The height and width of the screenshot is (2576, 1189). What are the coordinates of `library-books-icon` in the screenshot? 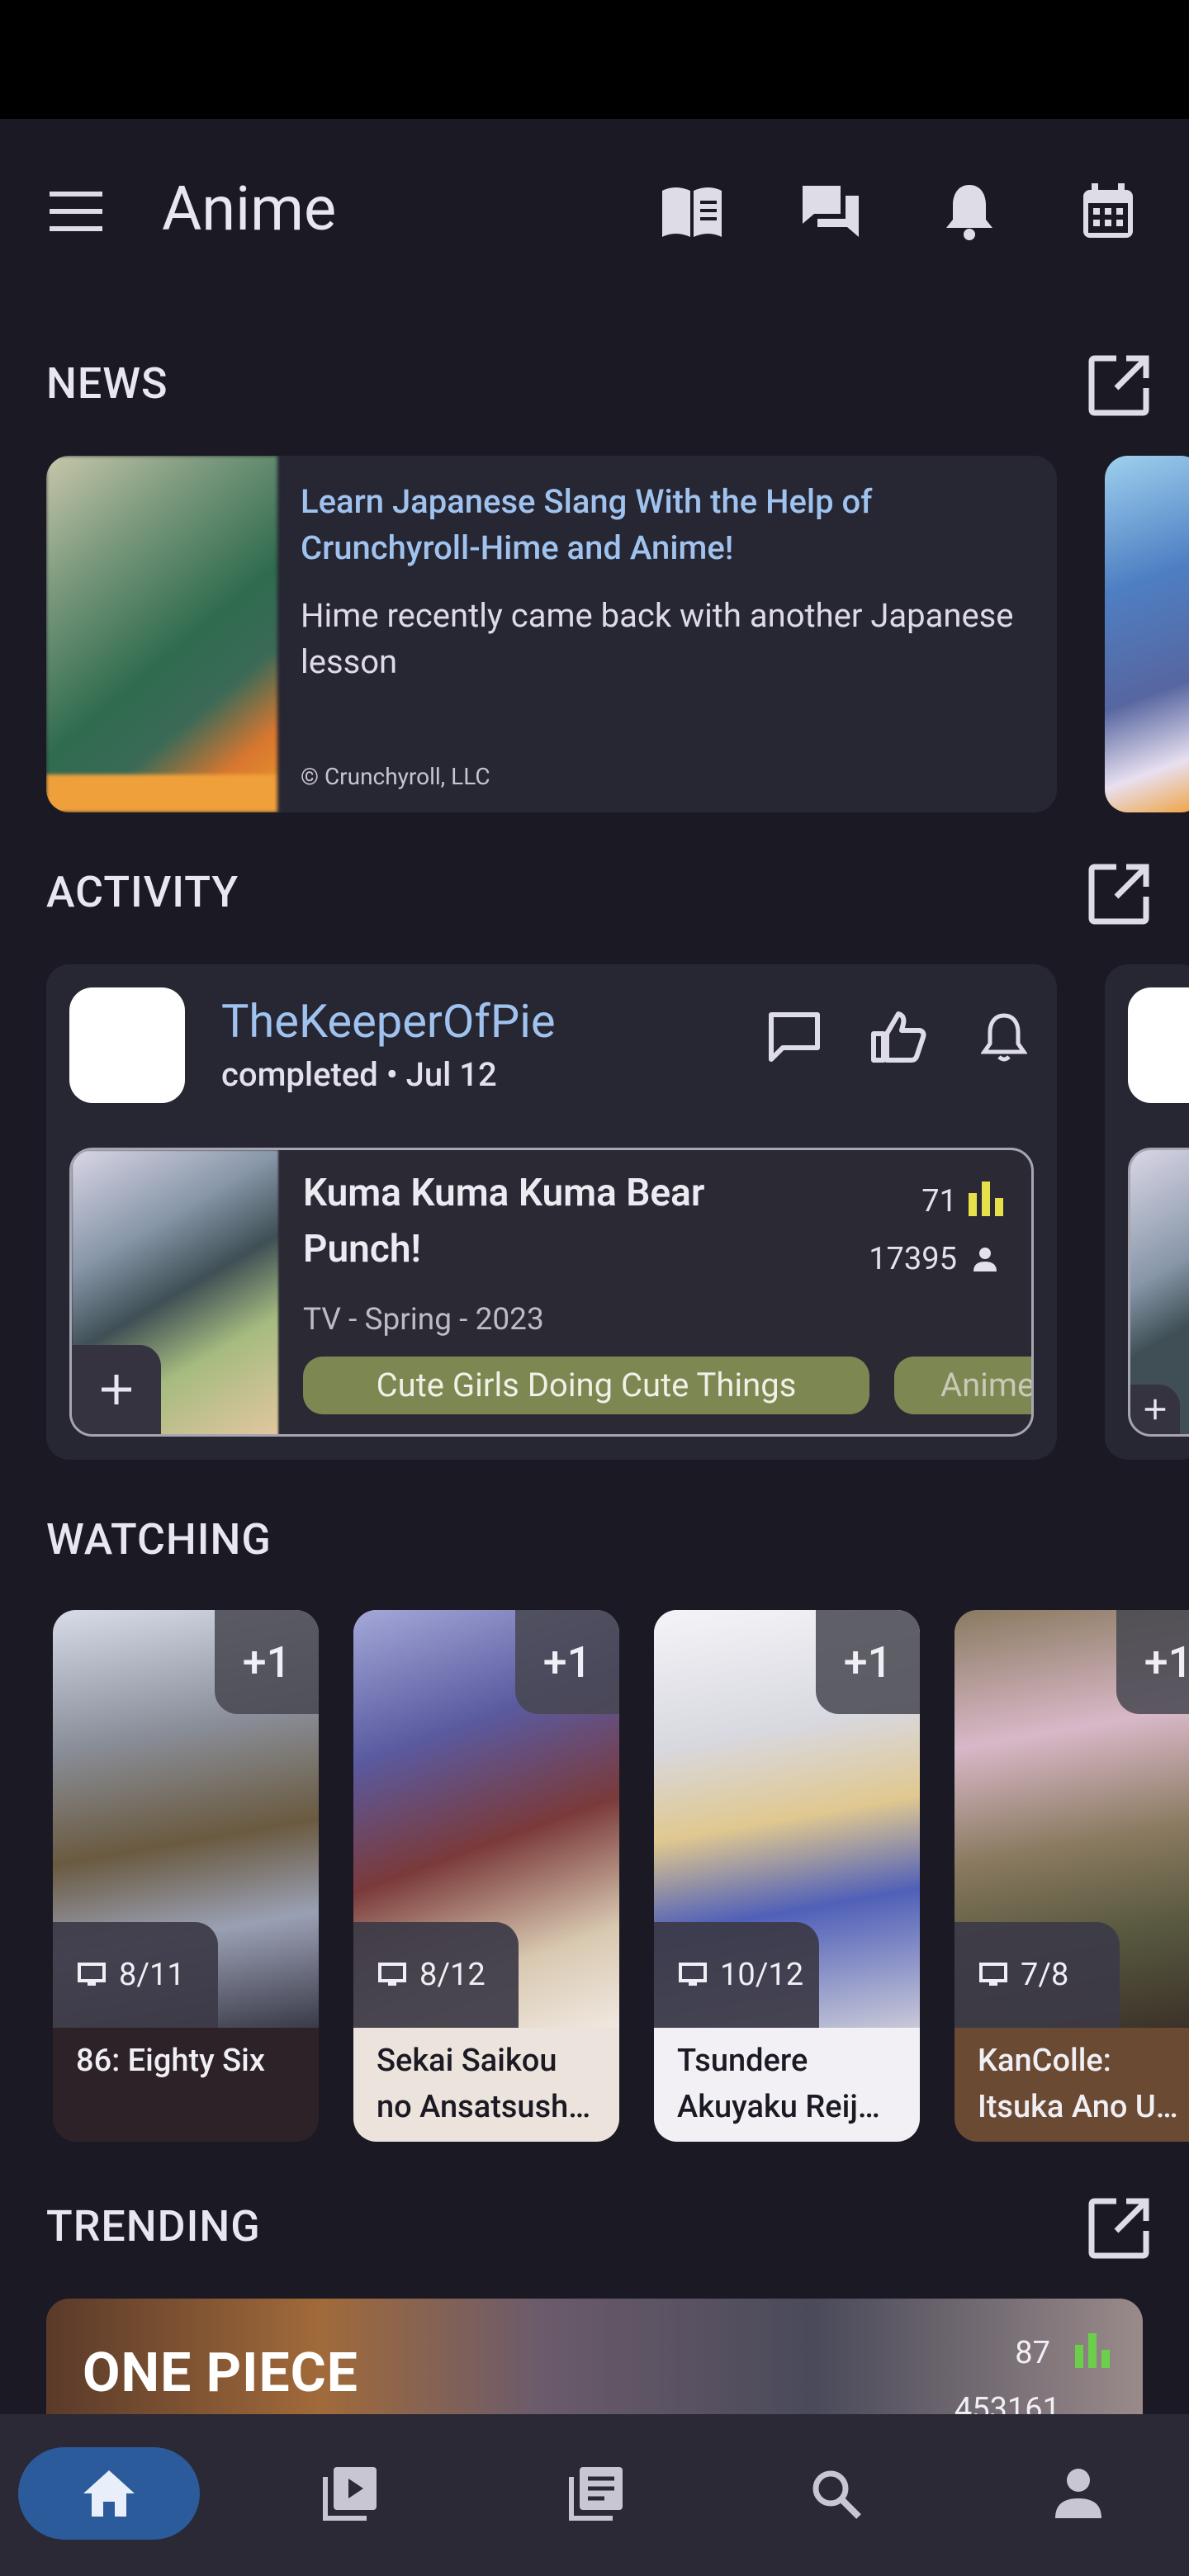 It's located at (596, 2493).